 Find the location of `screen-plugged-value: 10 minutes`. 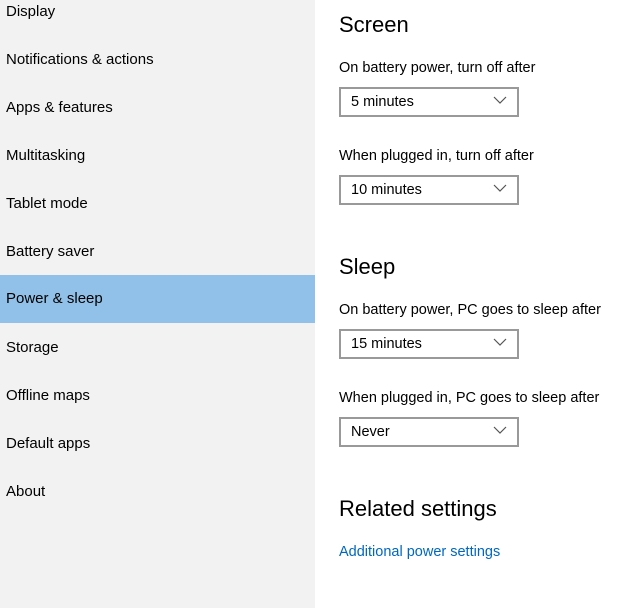

screen-plugged-value: 10 minutes is located at coordinates (386, 190).